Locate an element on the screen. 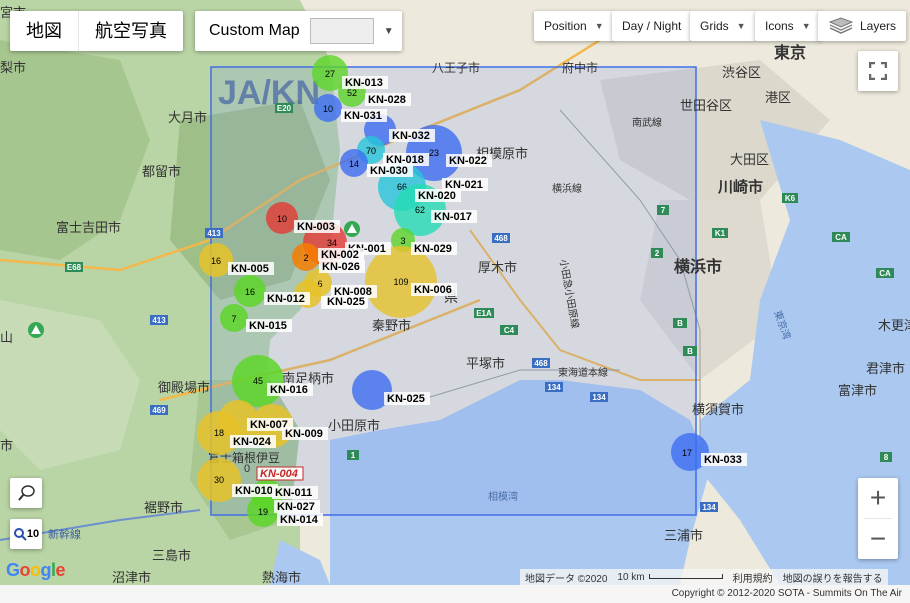 The width and height of the screenshot is (910, 603). svg-text: 木更津市 is located at coordinates (894, 325).